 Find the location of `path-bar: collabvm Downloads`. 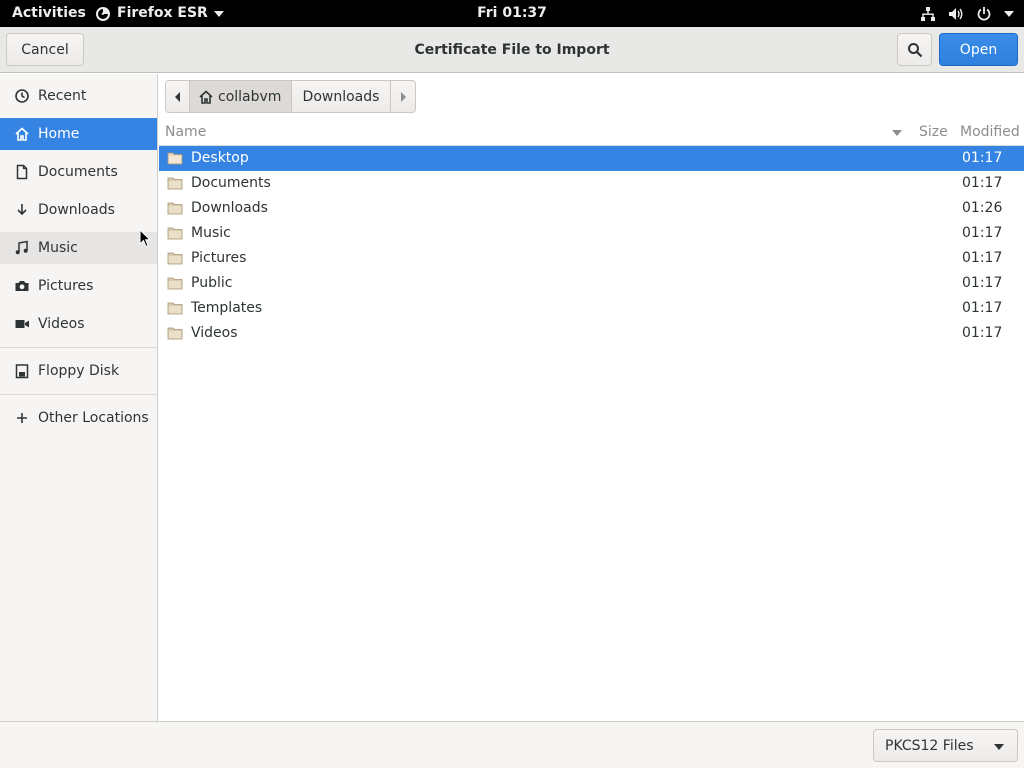

path-bar: collabvm Downloads is located at coordinates (290, 96).